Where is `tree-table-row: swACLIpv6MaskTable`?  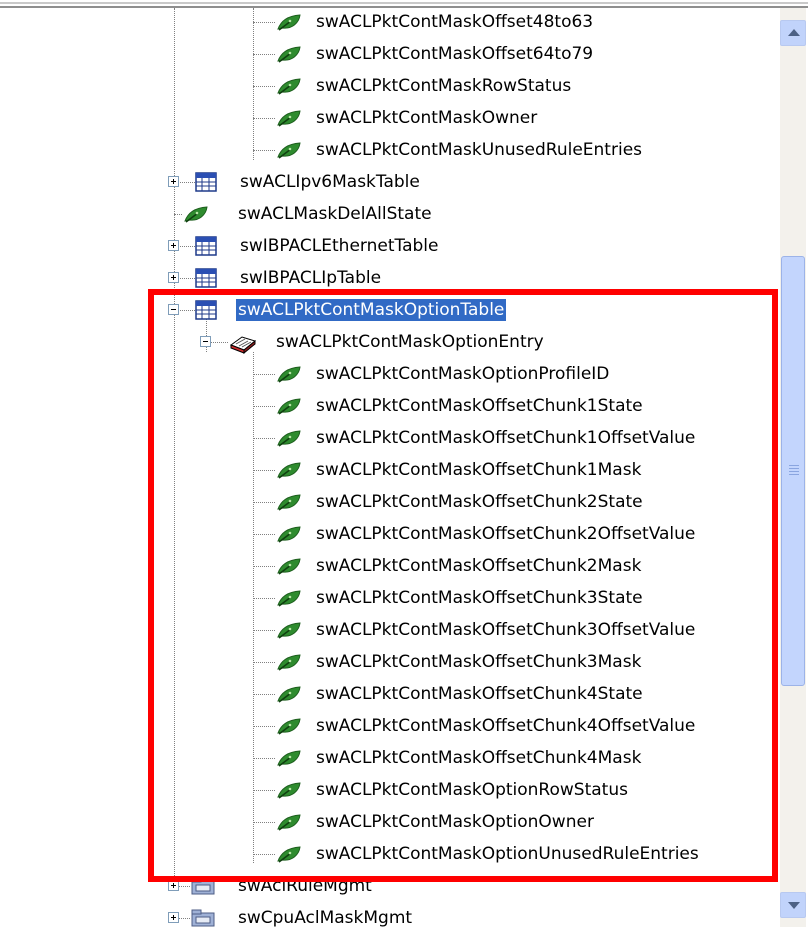 tree-table-row: swACLIpv6MaskTable is located at coordinates (385, 182).